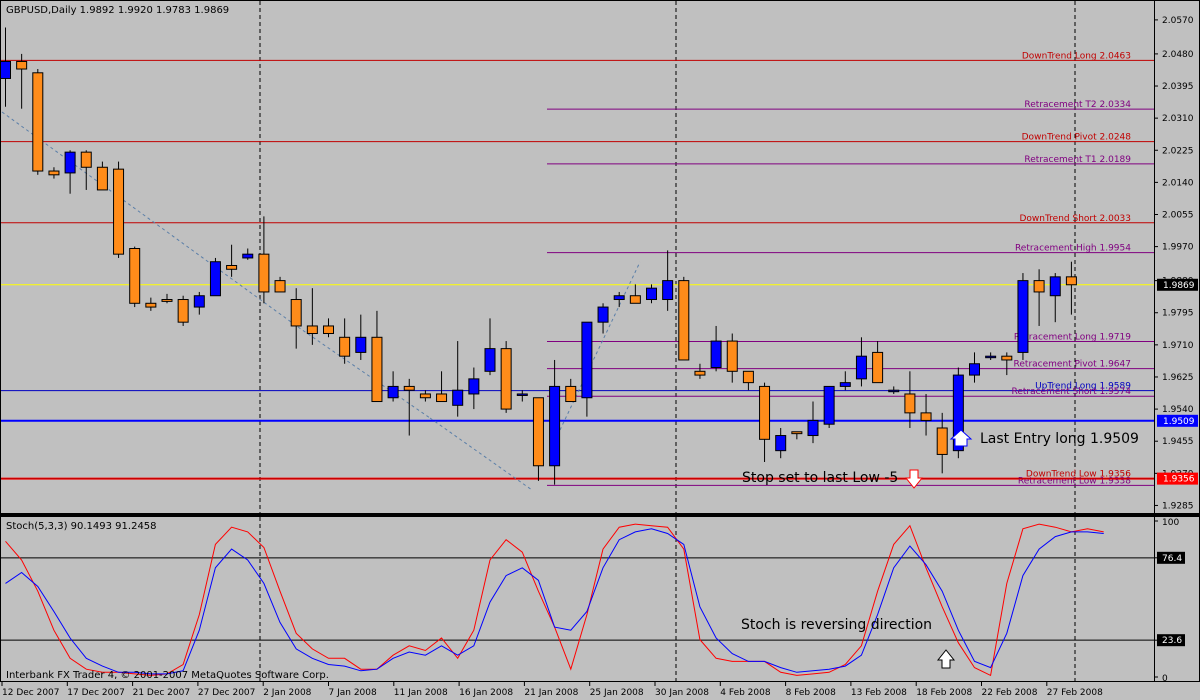 This screenshot has width=1200, height=700. What do you see at coordinates (1076, 56) in the screenshot?
I see `trend-line-label: DownTrend Long 2.0463` at bounding box center [1076, 56].